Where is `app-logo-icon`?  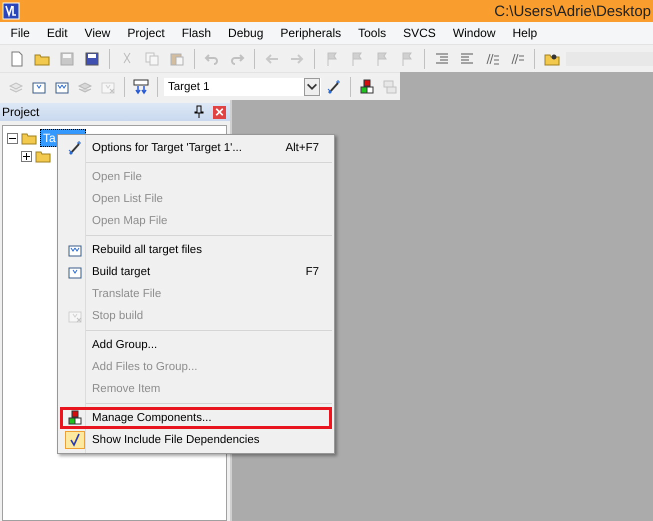
app-logo-icon is located at coordinates (11, 11).